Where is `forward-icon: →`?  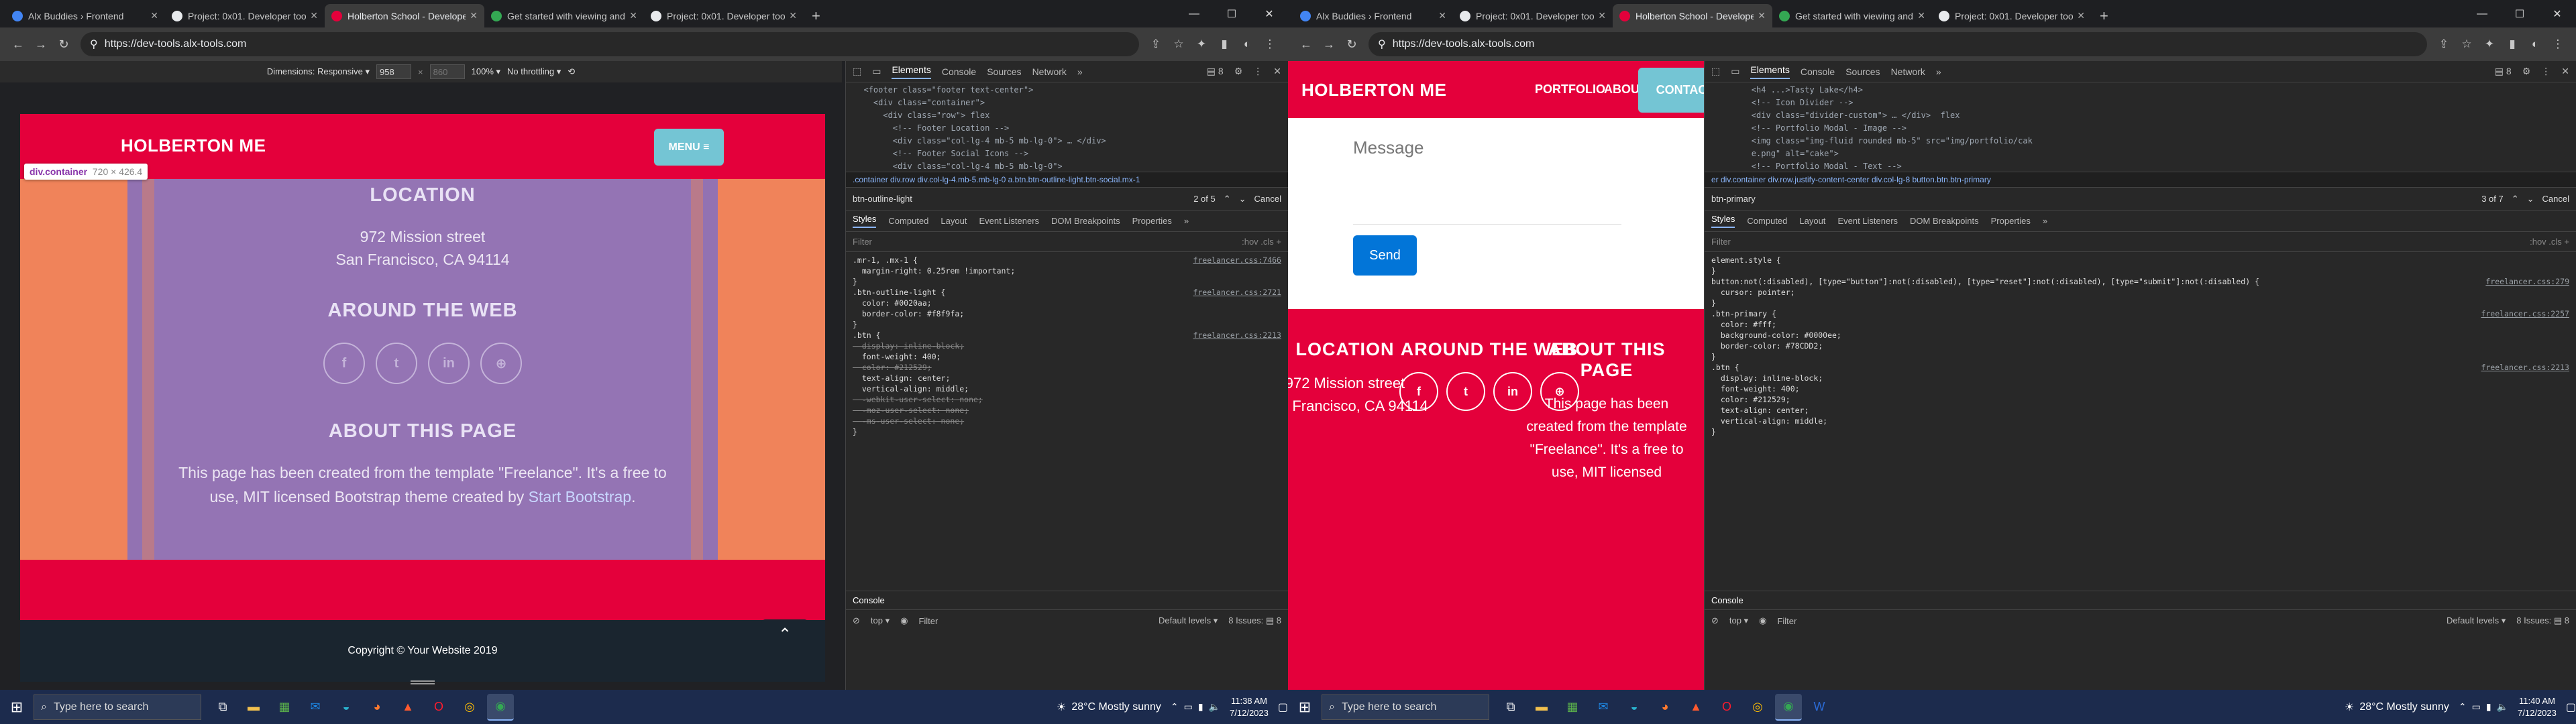
forward-icon: → is located at coordinates (41, 45).